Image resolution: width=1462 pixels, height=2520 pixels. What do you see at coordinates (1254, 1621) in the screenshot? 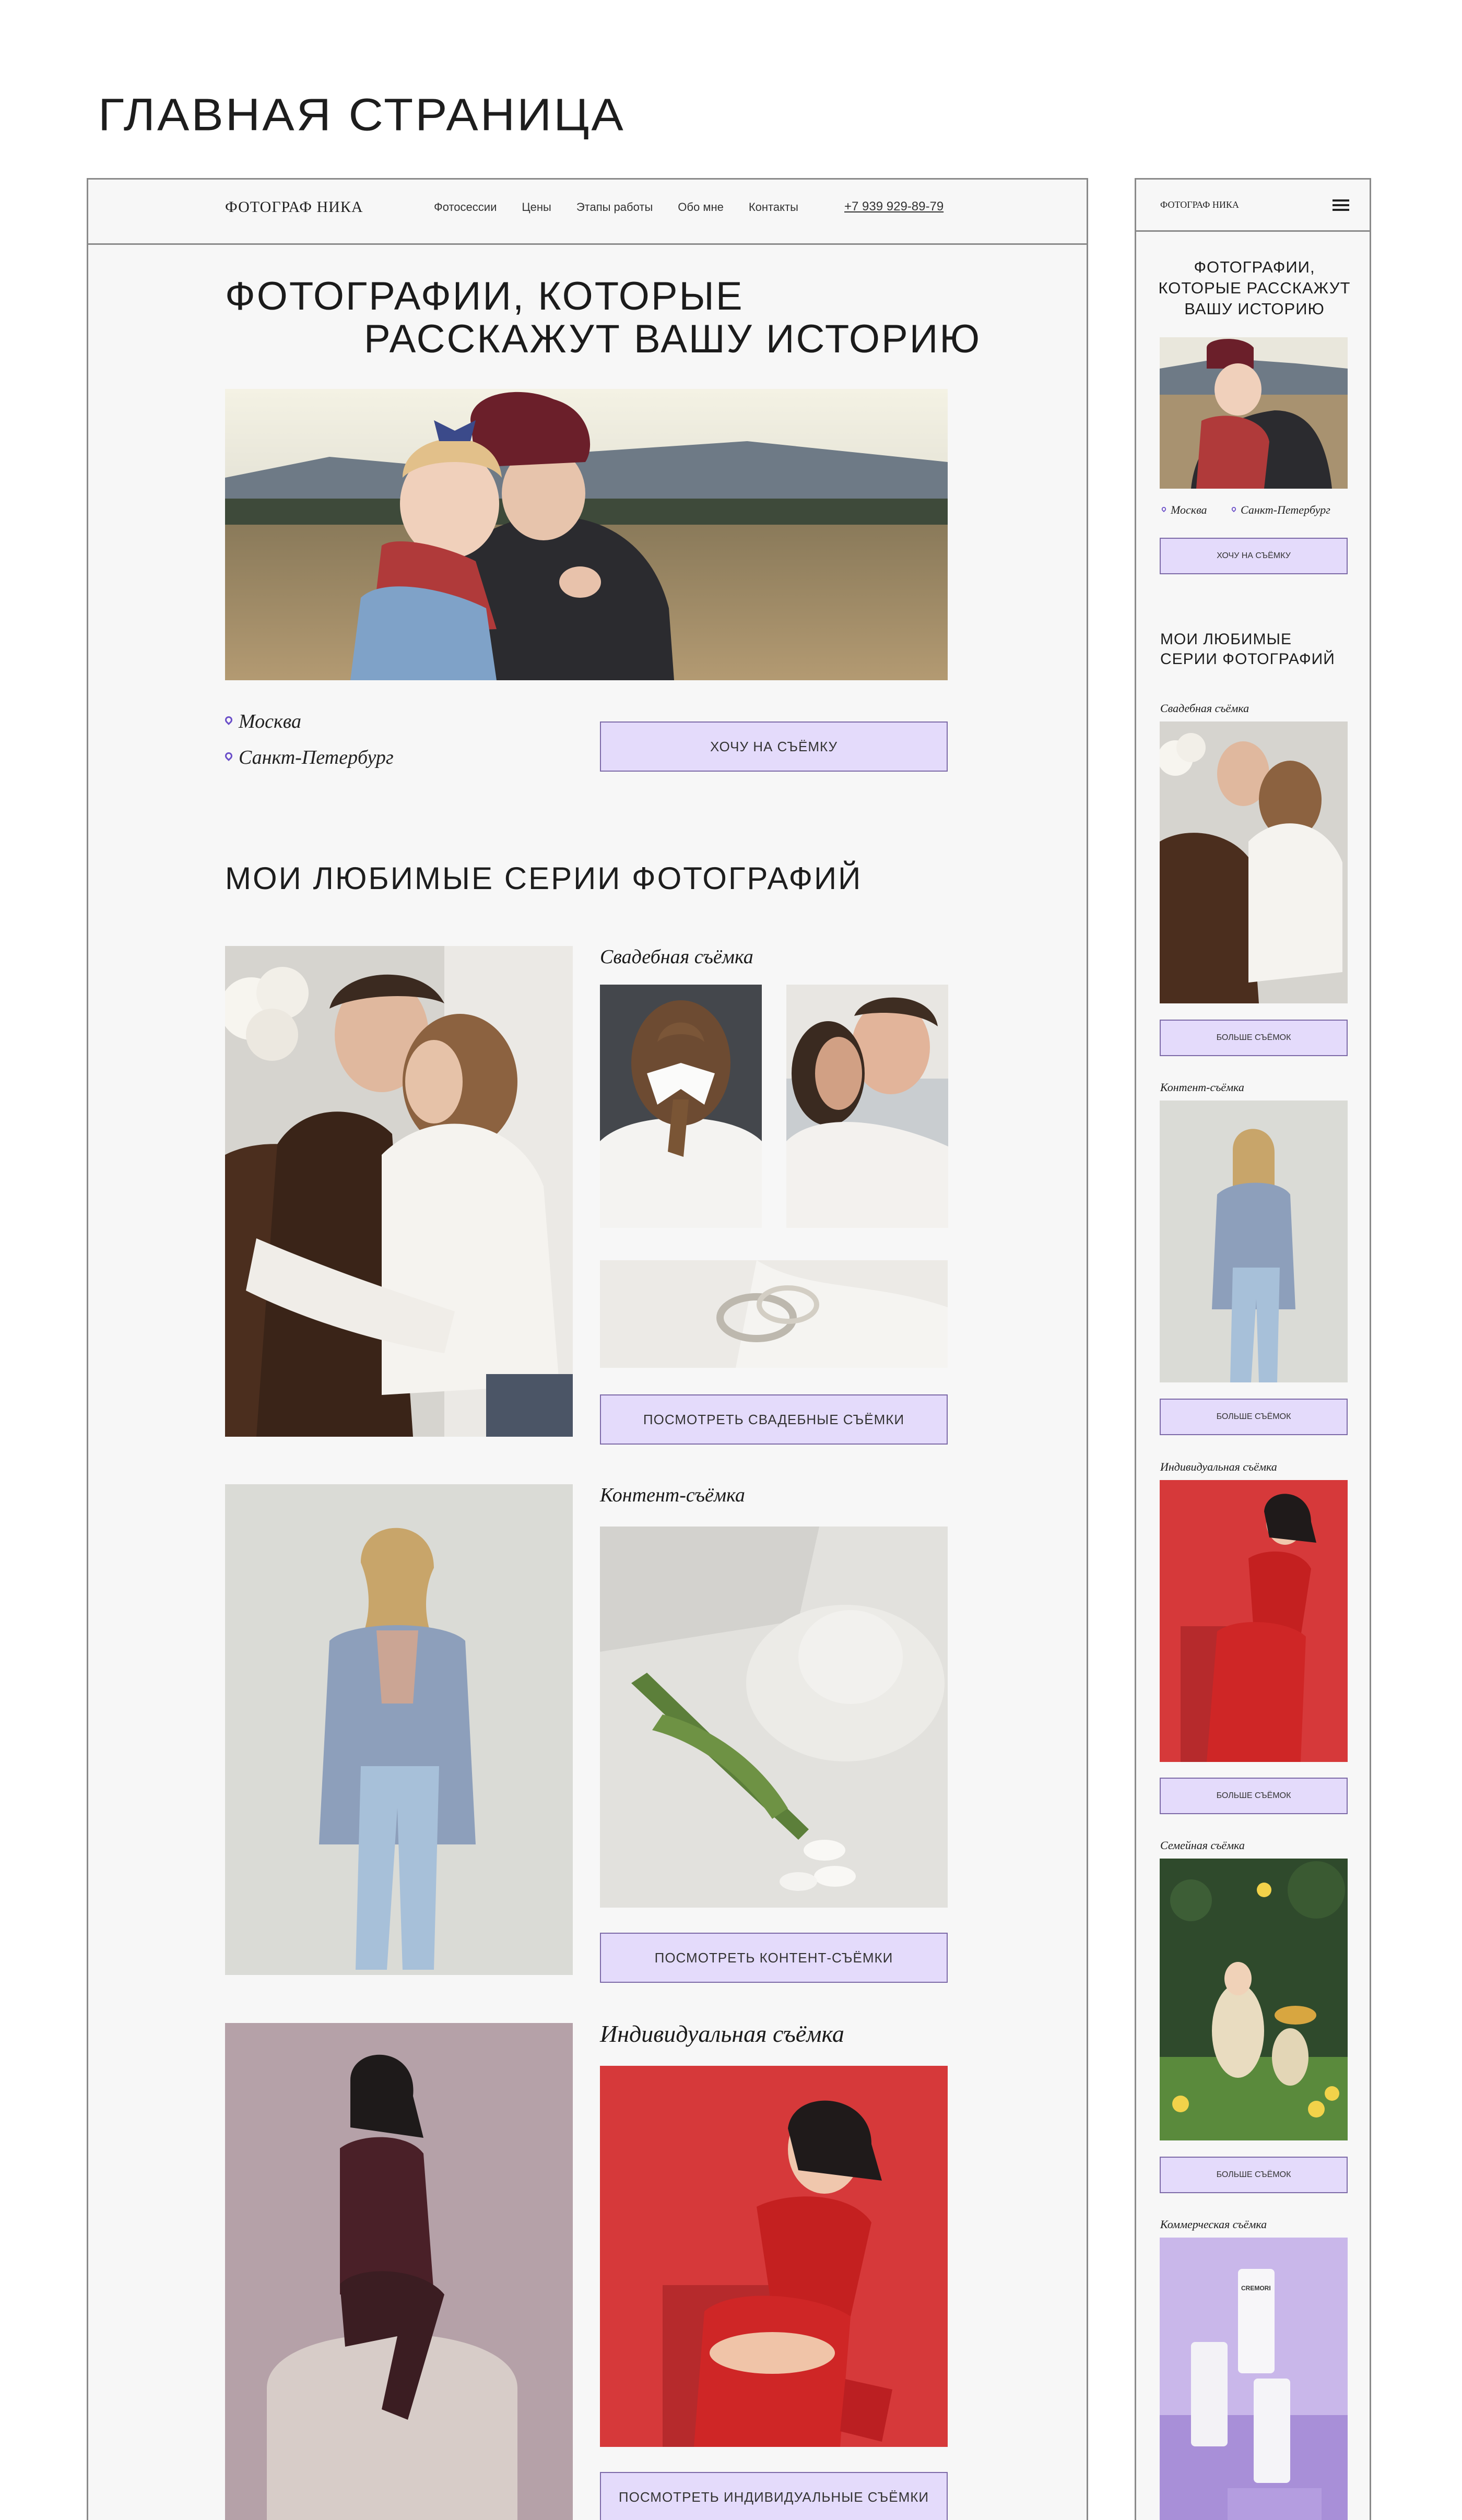
I see `mobile-individual-photo` at bounding box center [1254, 1621].